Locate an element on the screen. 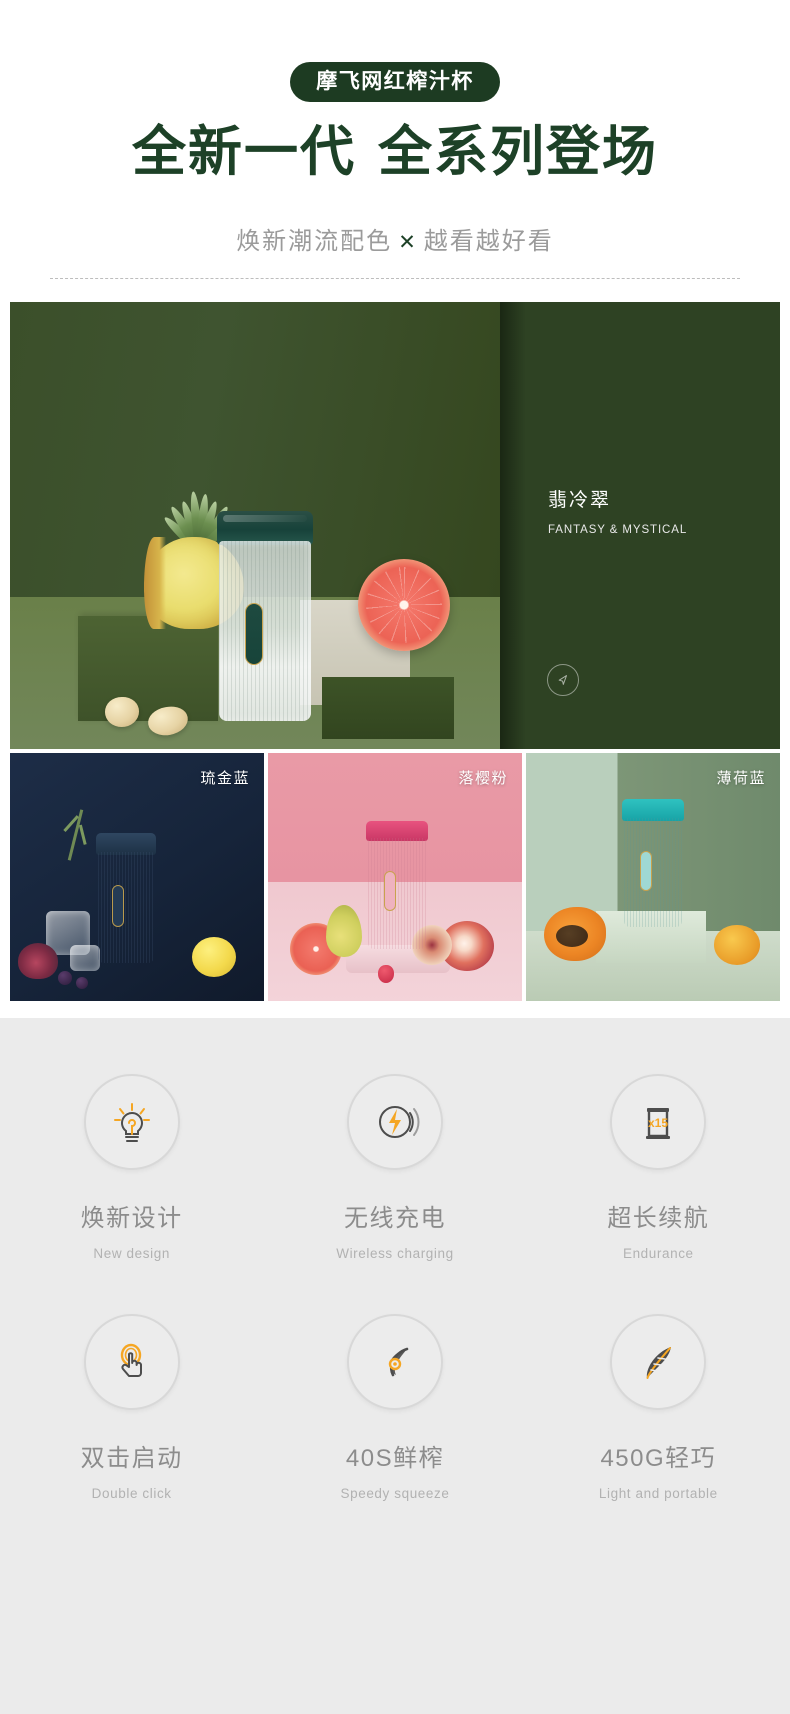  title-part-1: 全新一代 is located at coordinates (244, 152).